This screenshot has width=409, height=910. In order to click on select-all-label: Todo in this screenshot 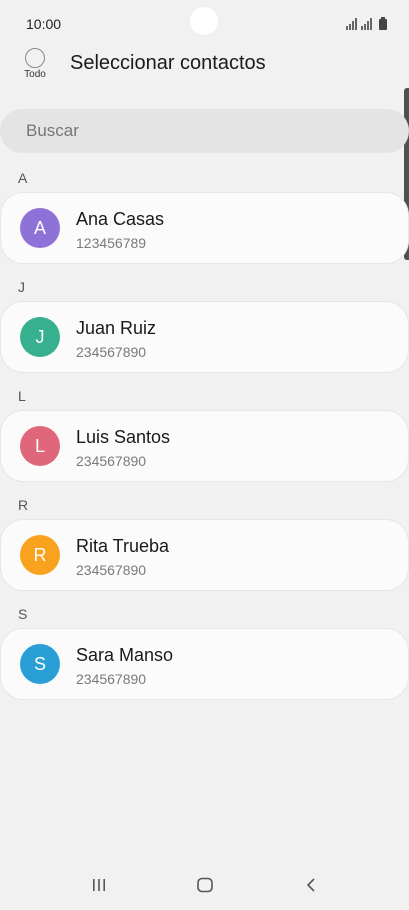, I will do `click(35, 74)`.